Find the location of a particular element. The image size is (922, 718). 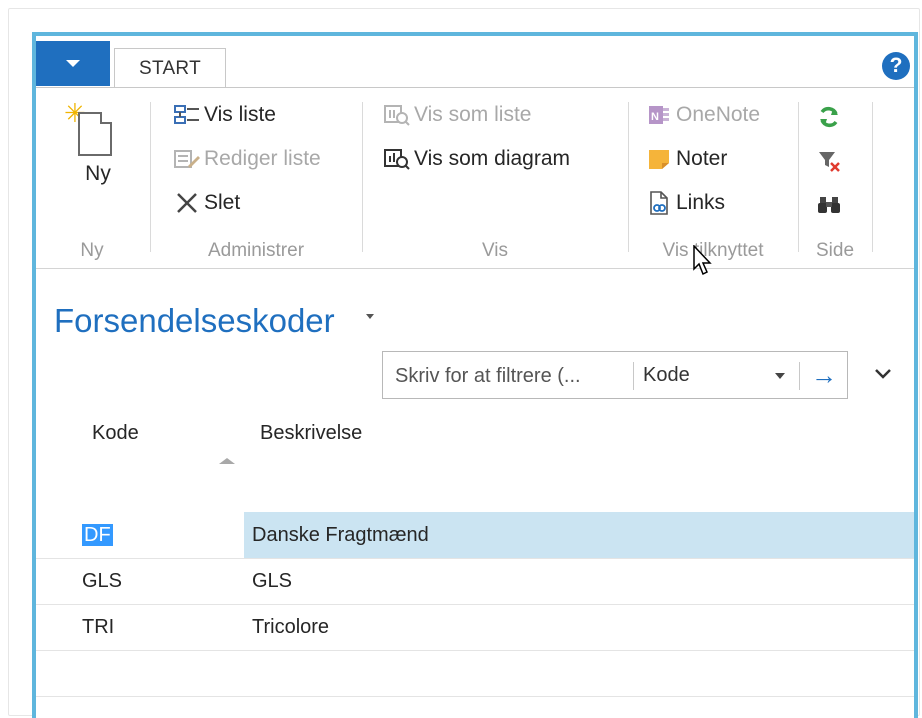

cell-kode: GLS is located at coordinates (102, 581).